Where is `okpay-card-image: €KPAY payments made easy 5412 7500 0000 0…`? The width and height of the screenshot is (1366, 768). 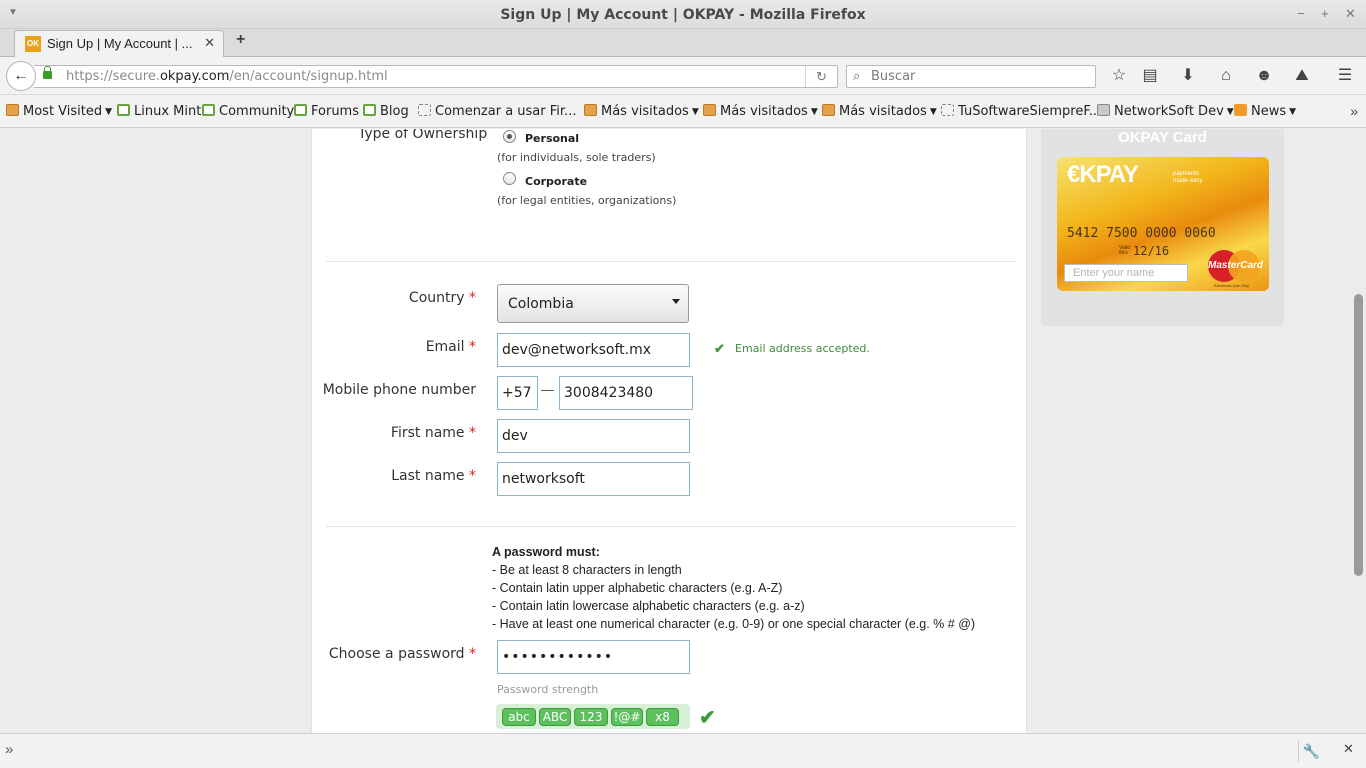
okpay-card-image: €KPAY payments made easy 5412 7500 0000 0… is located at coordinates (1163, 224).